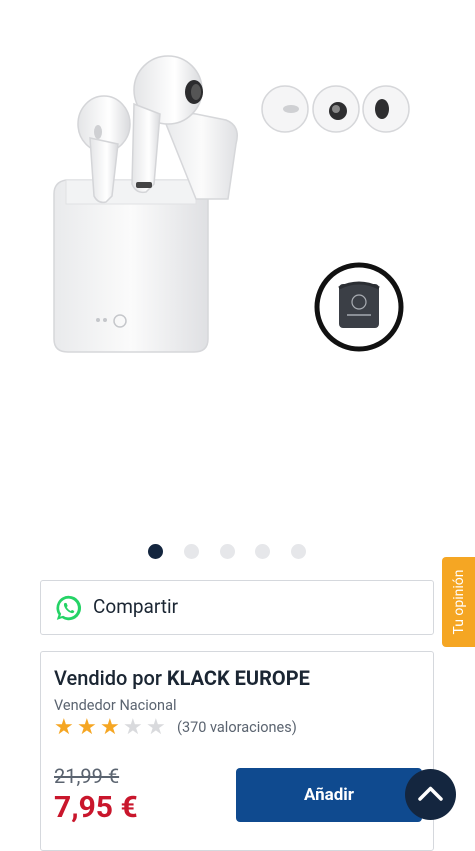 This screenshot has width=475, height=851. Describe the element at coordinates (69, 608) in the screenshot. I see `whatsapp-icon` at that location.